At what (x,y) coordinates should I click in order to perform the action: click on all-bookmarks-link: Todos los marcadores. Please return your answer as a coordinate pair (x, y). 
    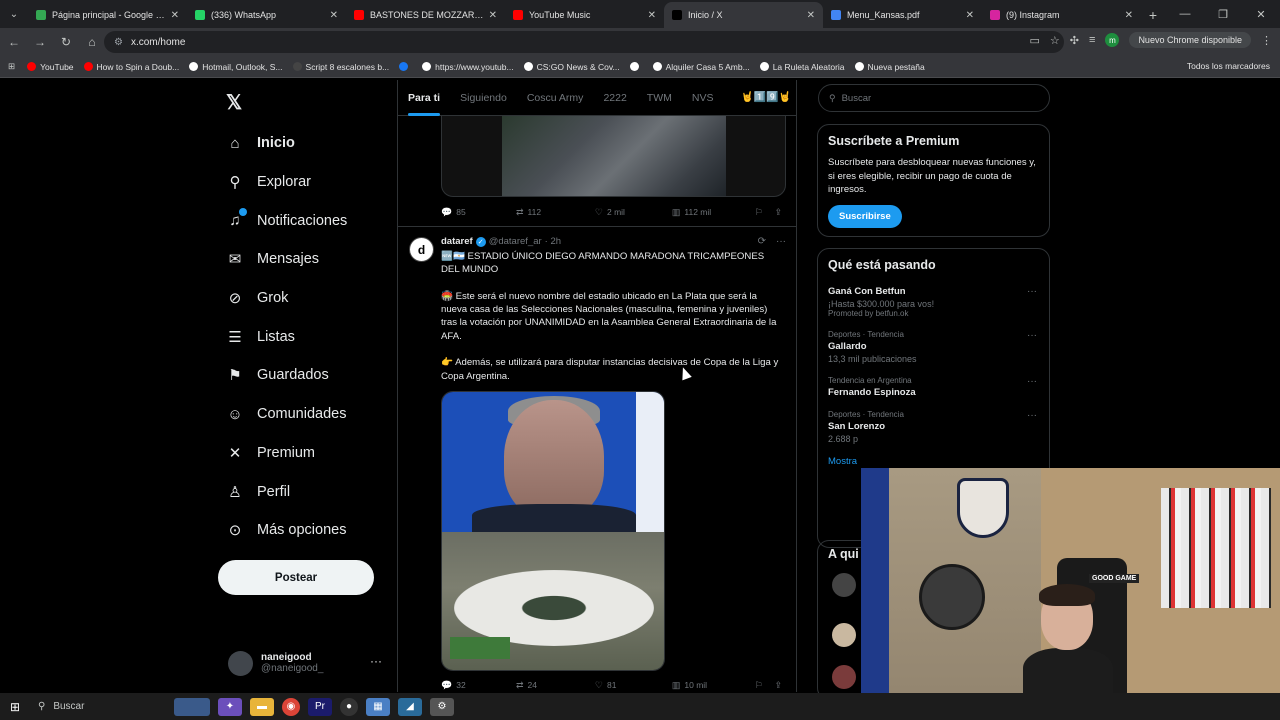
    Looking at the image, I should click on (1228, 66).